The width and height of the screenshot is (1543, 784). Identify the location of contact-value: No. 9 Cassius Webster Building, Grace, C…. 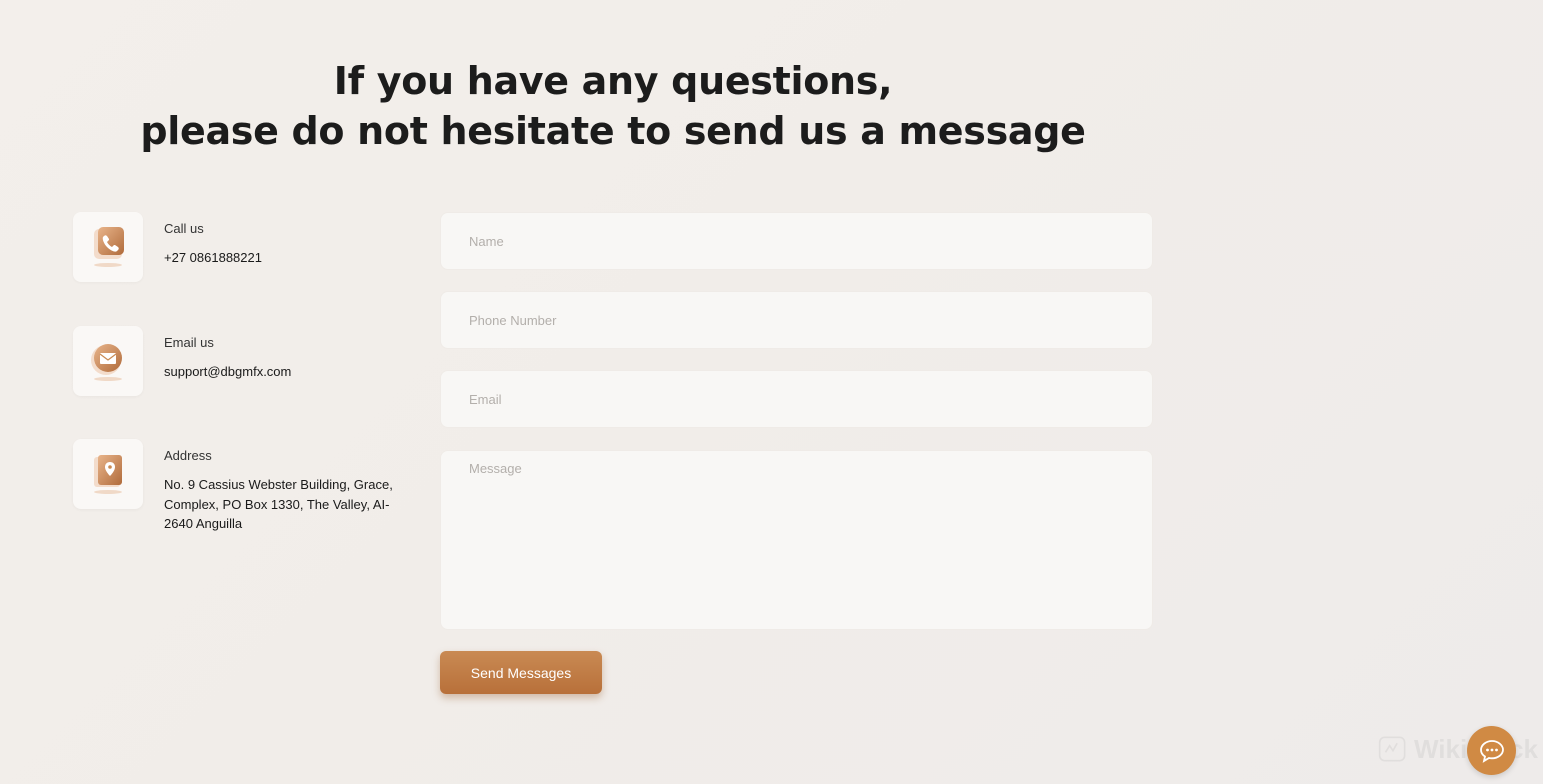
(278, 504).